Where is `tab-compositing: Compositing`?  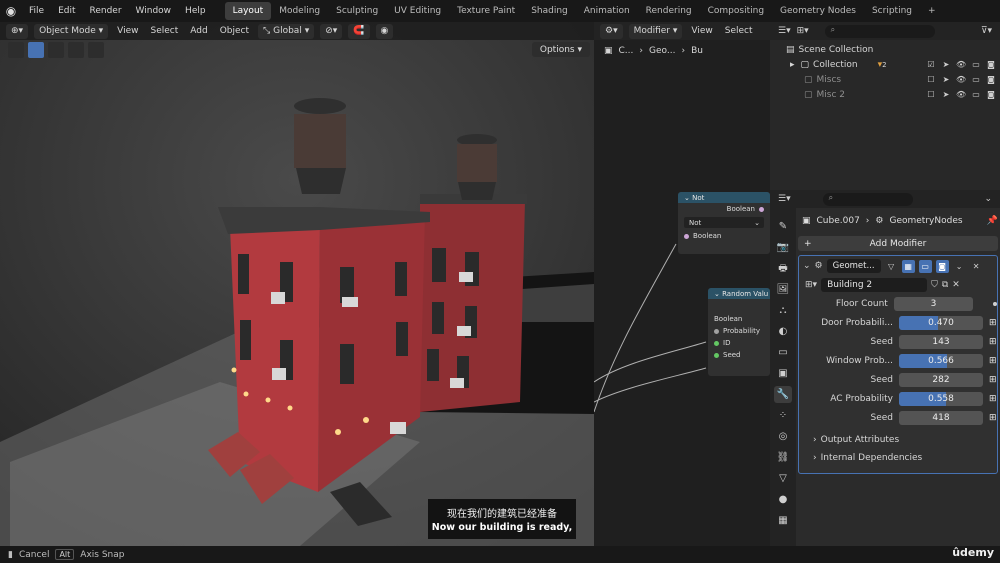
tab-compositing: Compositing is located at coordinates (736, 11).